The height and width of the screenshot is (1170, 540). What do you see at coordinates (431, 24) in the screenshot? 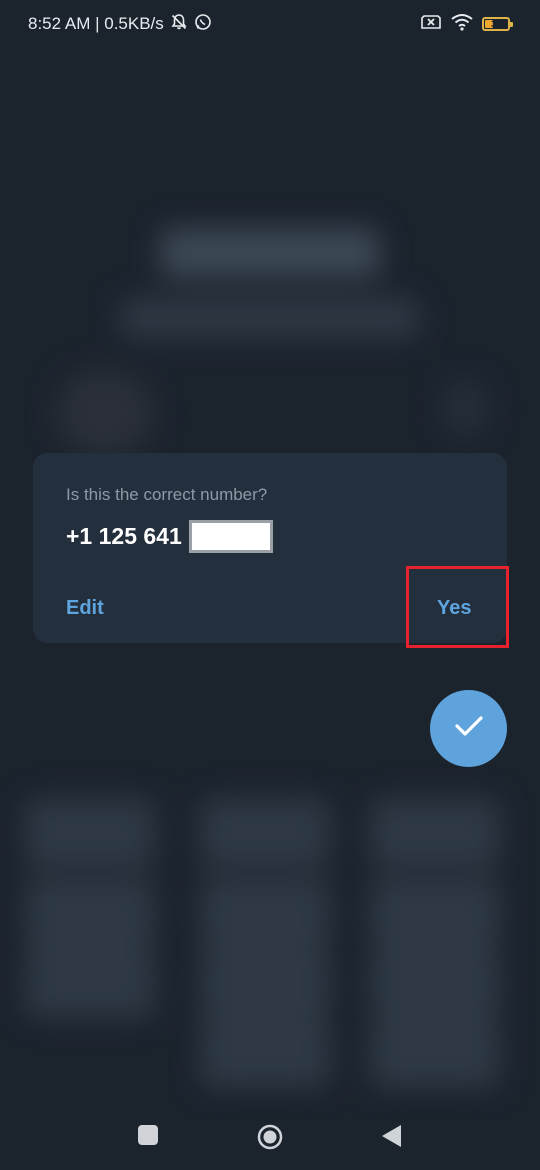
I see `sim-off-icon` at bounding box center [431, 24].